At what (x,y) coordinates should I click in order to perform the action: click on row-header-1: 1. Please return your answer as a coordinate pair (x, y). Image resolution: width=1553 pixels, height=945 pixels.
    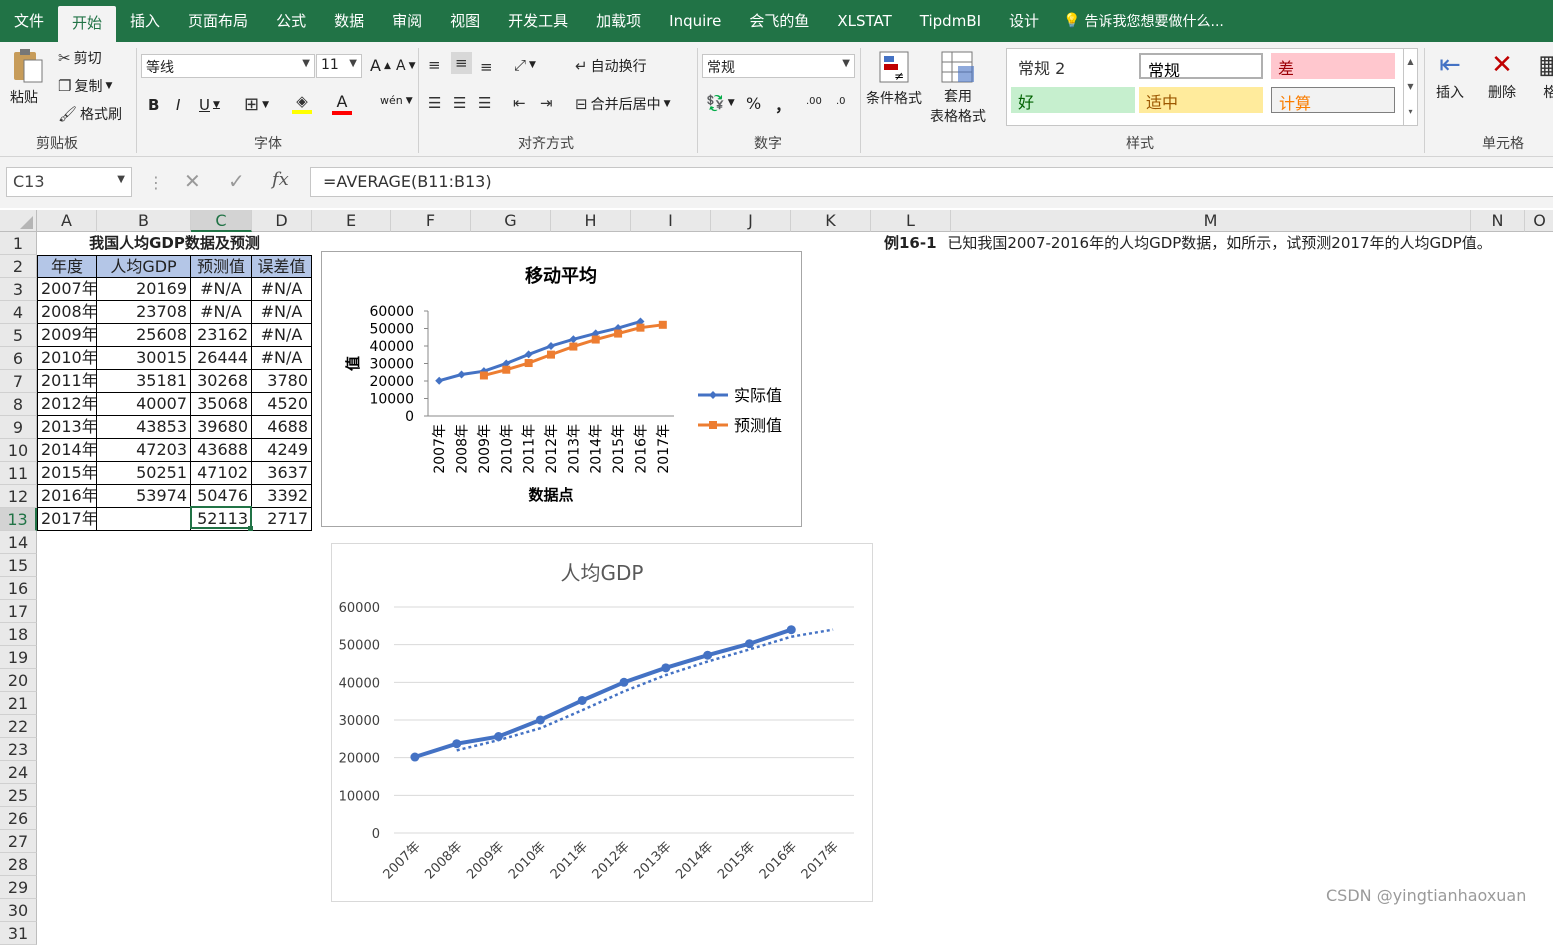
    Looking at the image, I should click on (18, 243).